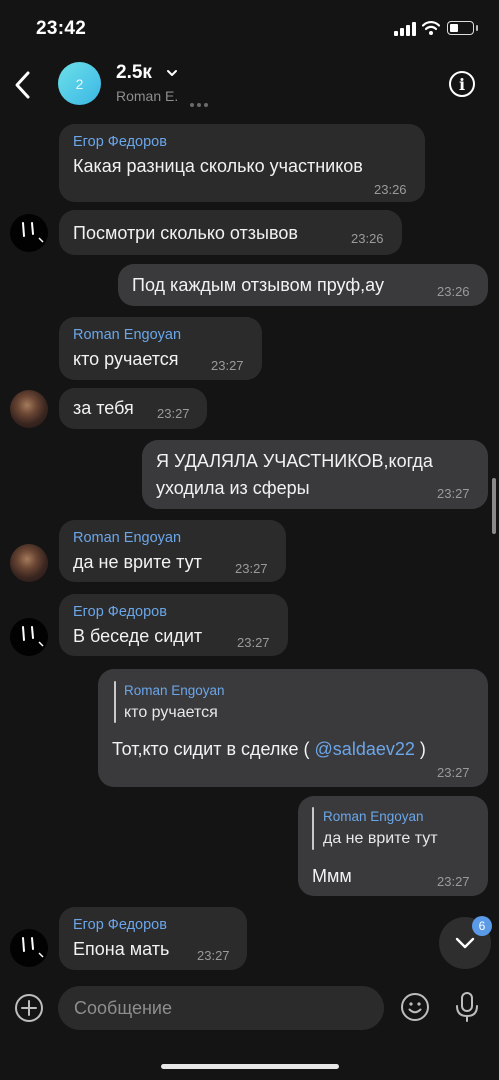  Describe the element at coordinates (365, 749) in the screenshot. I see `mention-link: @saldaev22` at that location.